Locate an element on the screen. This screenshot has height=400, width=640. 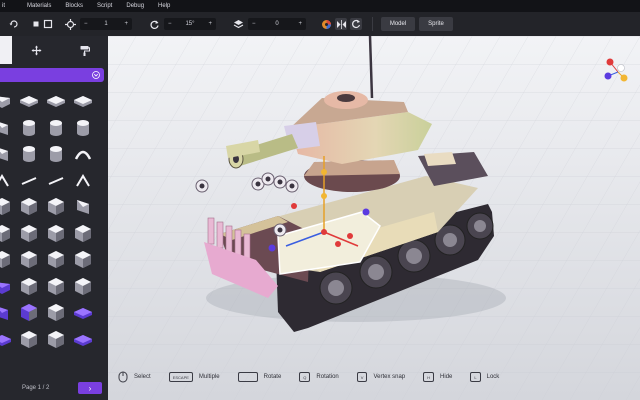
mode-sprite-button: Sprite is located at coordinates (436, 24).